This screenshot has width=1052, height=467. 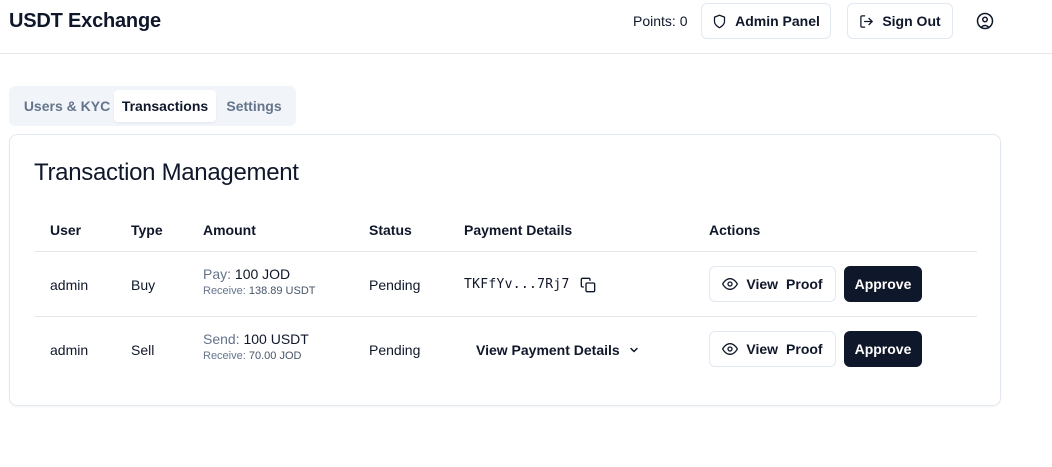 I want to click on admin-panel-label: Admin Panel, so click(x=777, y=21).